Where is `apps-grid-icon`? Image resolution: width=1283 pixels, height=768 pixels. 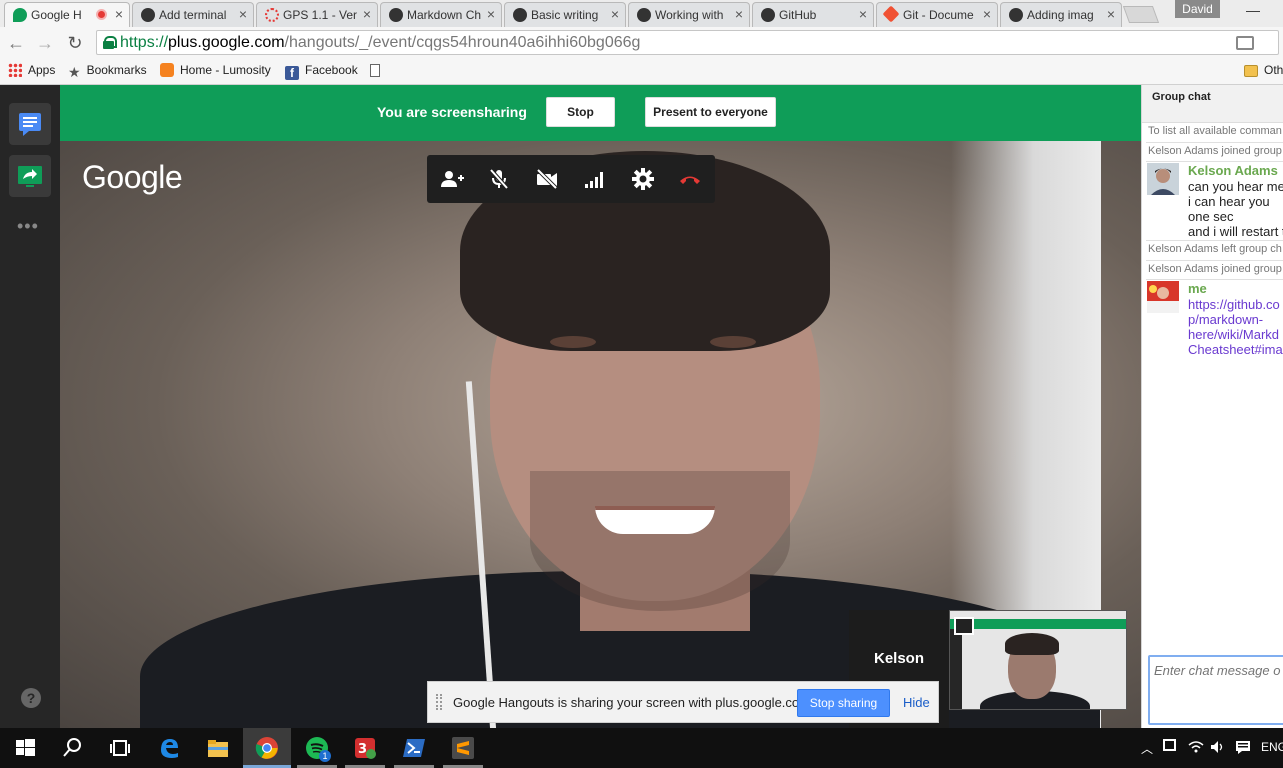 apps-grid-icon is located at coordinates (15, 70).